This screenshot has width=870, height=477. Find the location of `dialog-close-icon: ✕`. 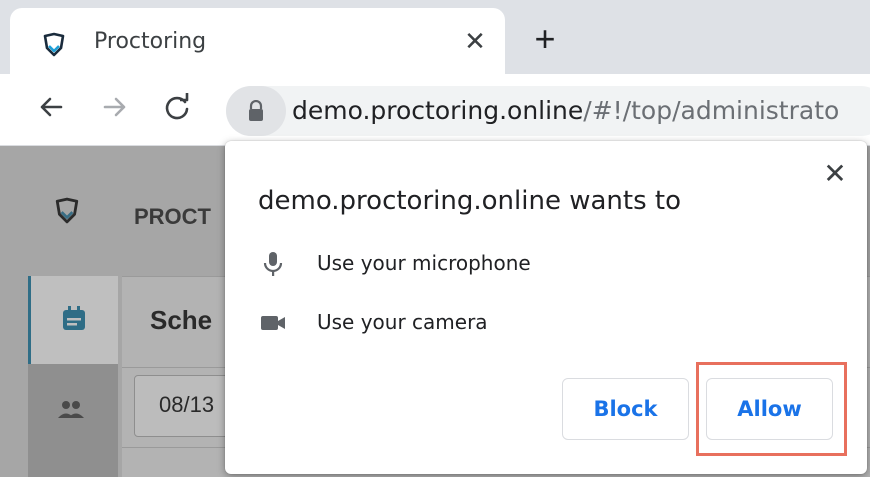

dialog-close-icon: ✕ is located at coordinates (835, 174).